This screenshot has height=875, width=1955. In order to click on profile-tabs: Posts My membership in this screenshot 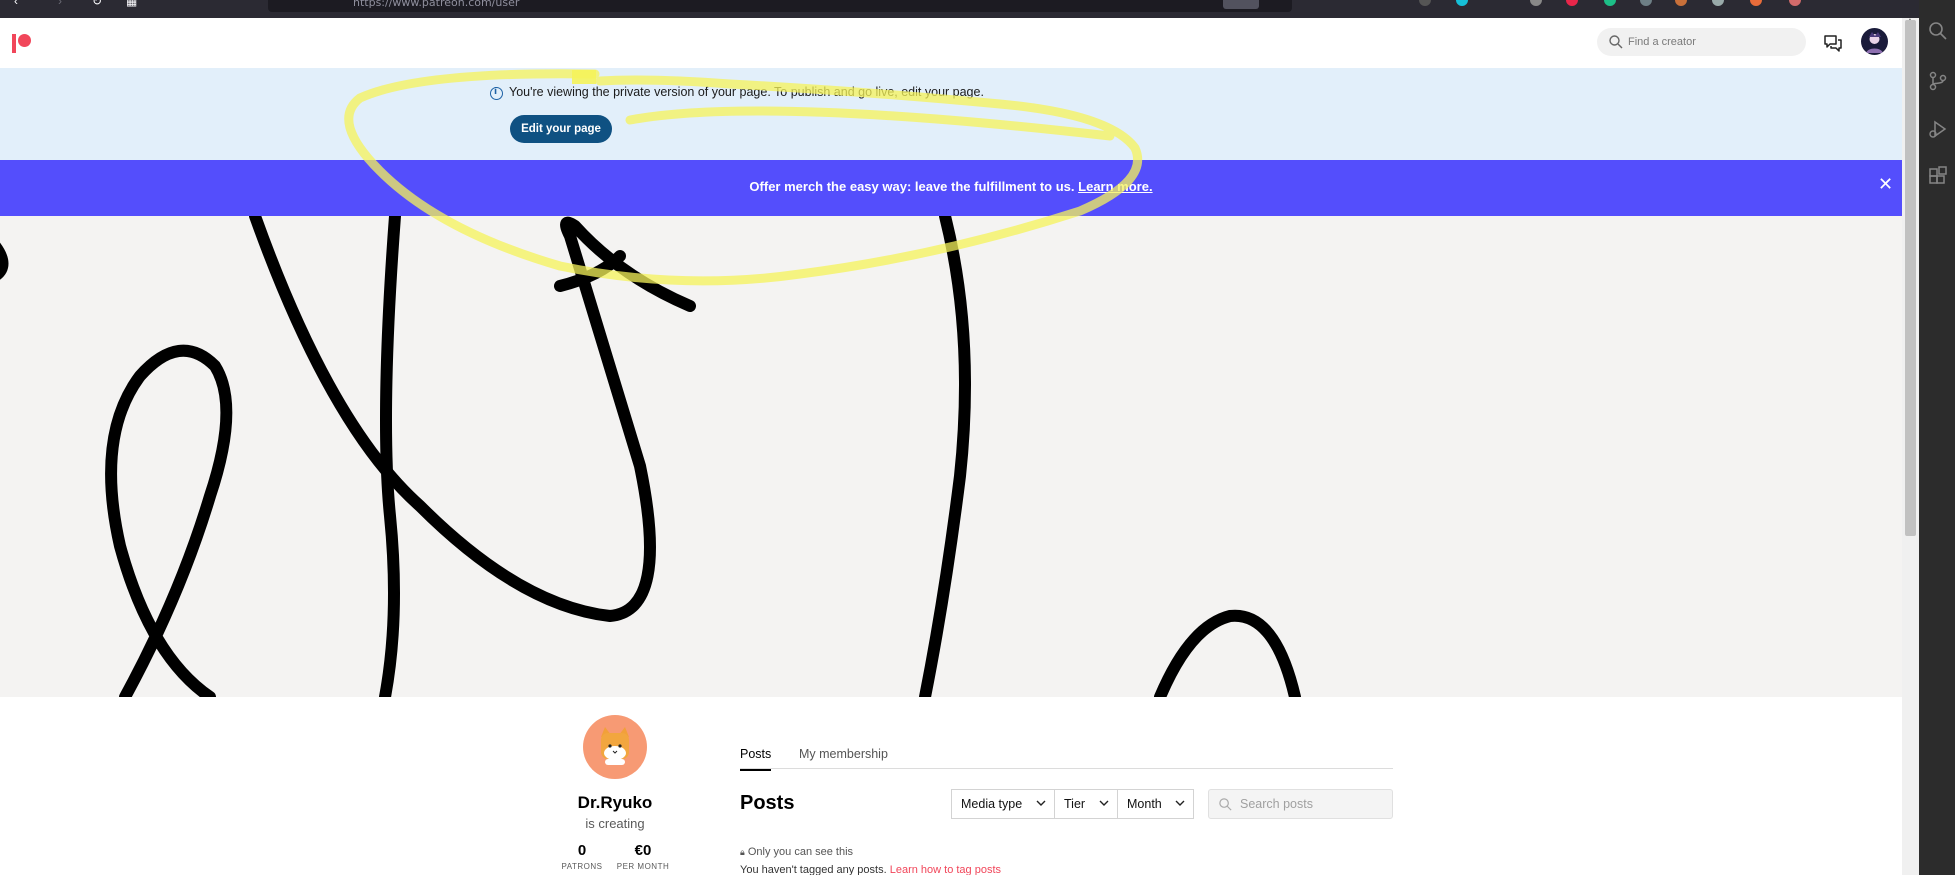, I will do `click(1066, 759)`.